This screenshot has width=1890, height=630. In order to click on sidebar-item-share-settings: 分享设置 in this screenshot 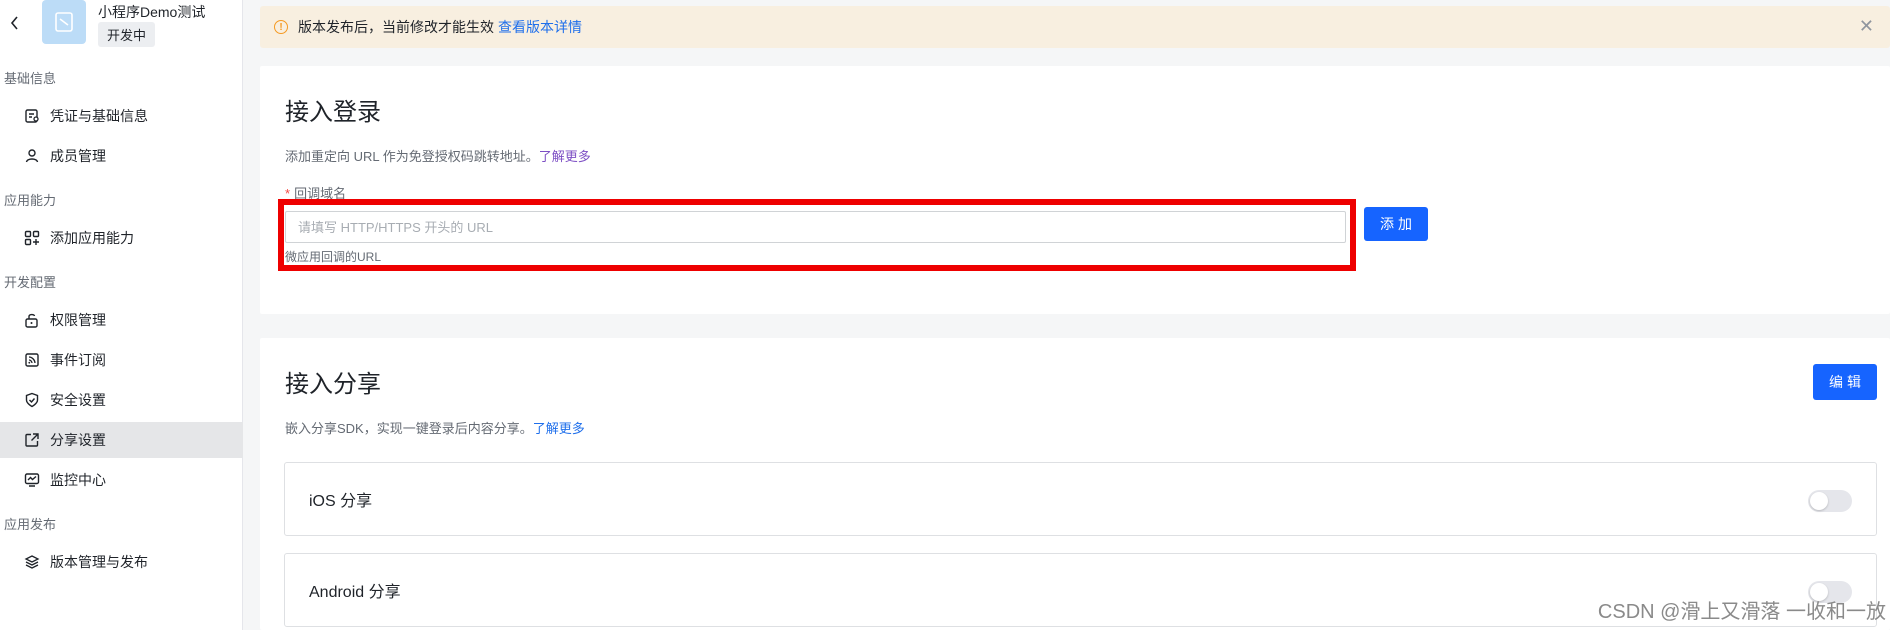, I will do `click(121, 440)`.